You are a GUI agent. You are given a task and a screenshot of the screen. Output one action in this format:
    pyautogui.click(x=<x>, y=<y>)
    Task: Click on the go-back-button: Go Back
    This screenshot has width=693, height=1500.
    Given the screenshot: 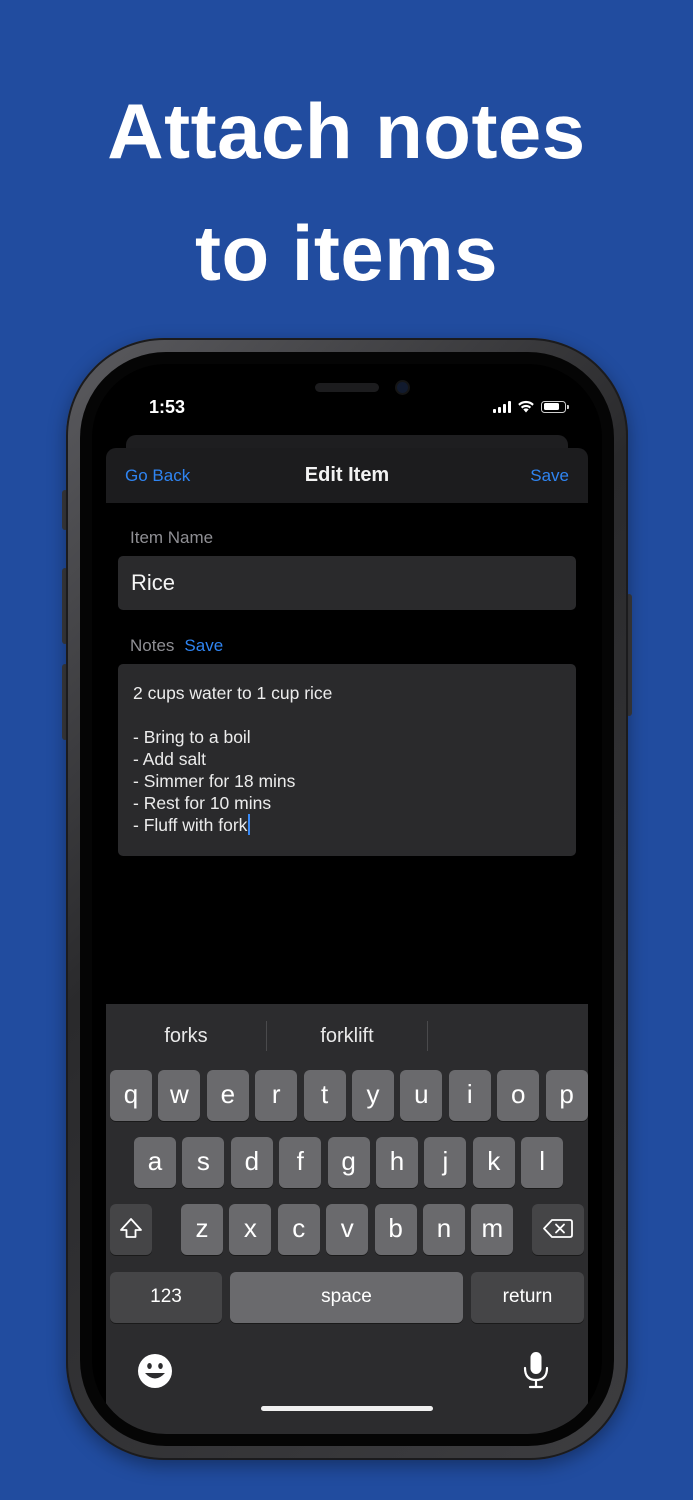 What is the action you would take?
    pyautogui.click(x=157, y=475)
    